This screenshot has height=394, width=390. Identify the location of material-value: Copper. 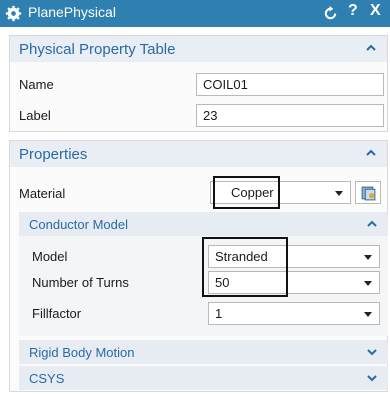
(252, 192).